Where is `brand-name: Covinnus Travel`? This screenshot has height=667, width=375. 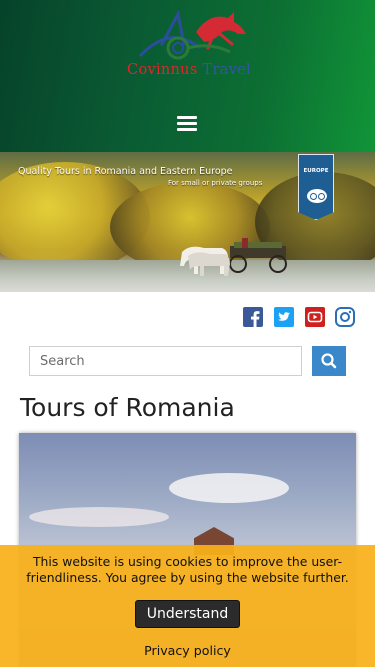 brand-name: Covinnus Travel is located at coordinates (189, 70).